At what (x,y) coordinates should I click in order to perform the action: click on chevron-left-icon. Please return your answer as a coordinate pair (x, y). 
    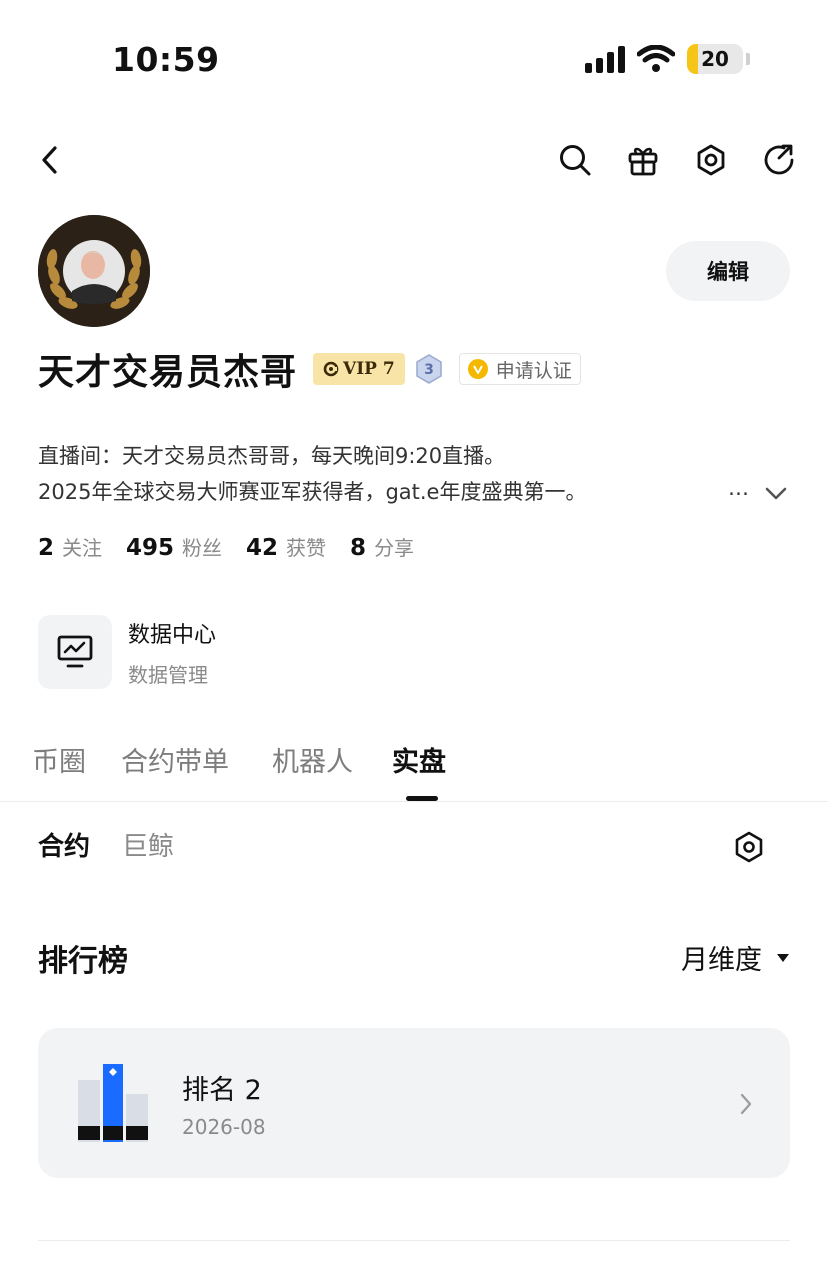
    Looking at the image, I should click on (49, 160).